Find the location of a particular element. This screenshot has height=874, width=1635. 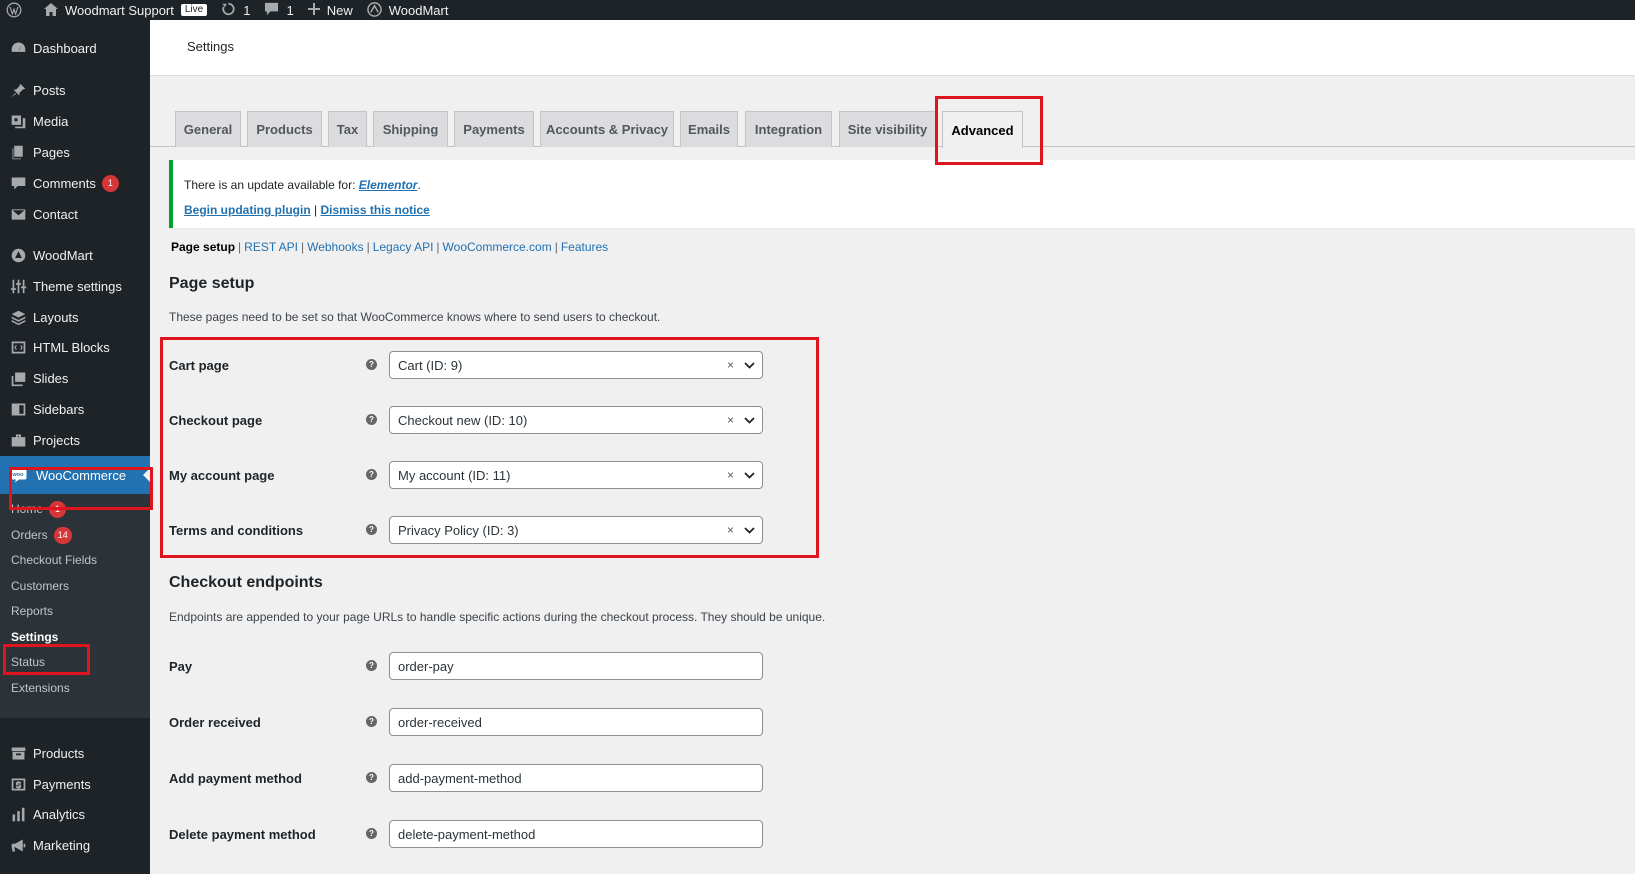

menu-item-contact: Contact is located at coordinates (75, 214).